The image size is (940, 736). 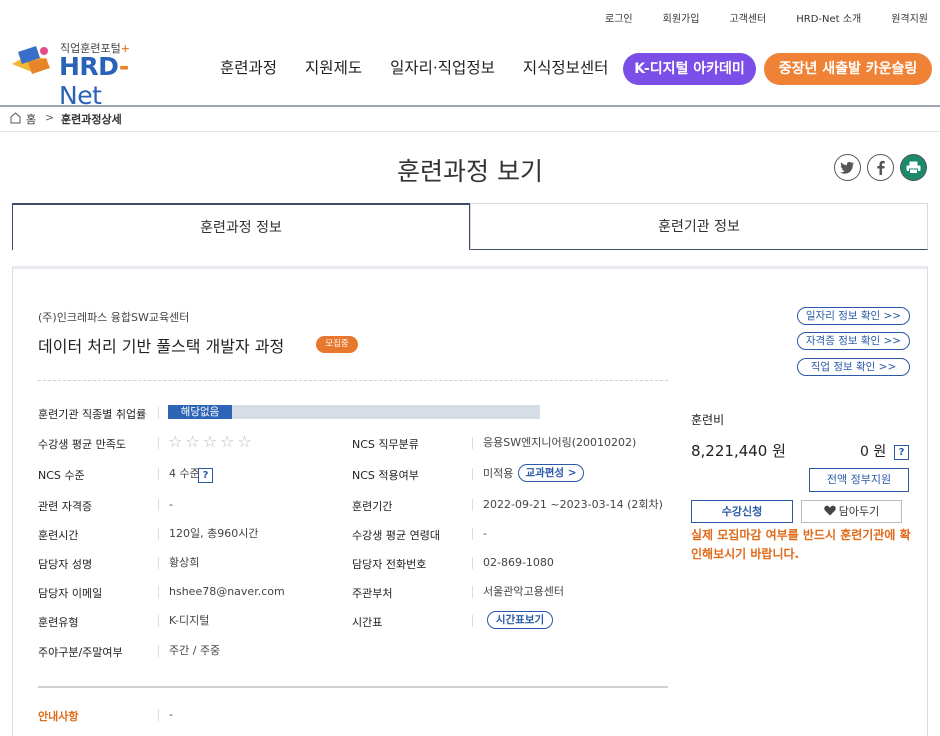 What do you see at coordinates (80, 652) in the screenshot?
I see `daynight-label: 주야구분/주말여부` at bounding box center [80, 652].